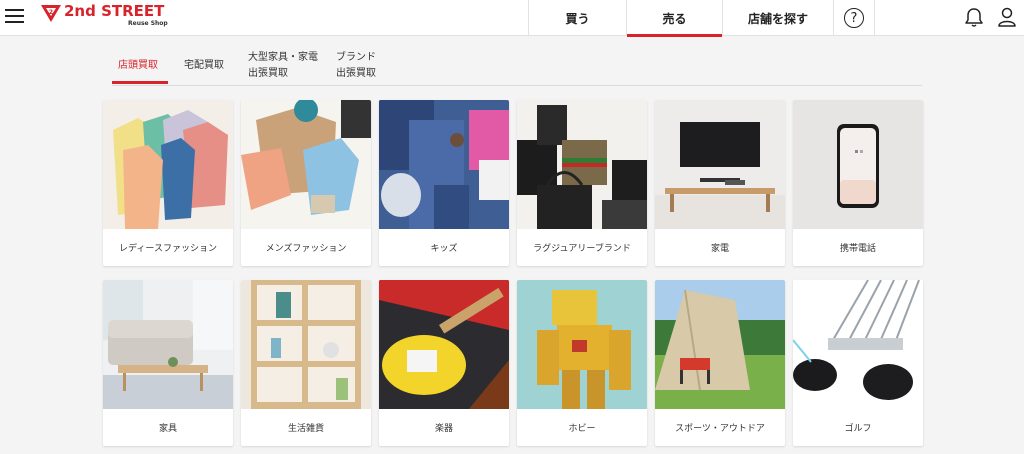  I want to click on hobby-image, so click(582, 344).